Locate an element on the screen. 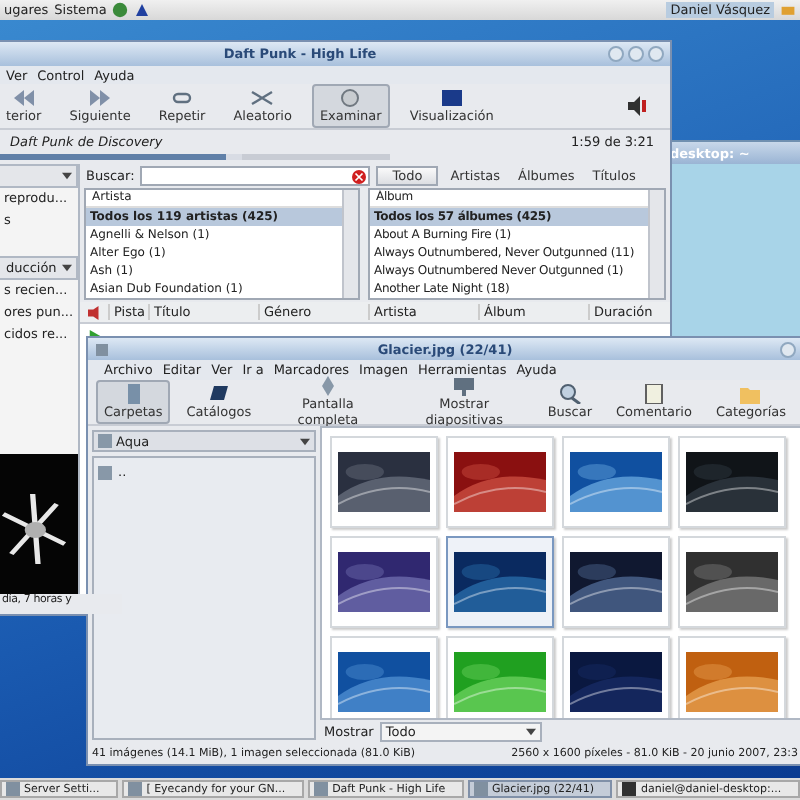  terminal-icon is located at coordinates (629, 789).